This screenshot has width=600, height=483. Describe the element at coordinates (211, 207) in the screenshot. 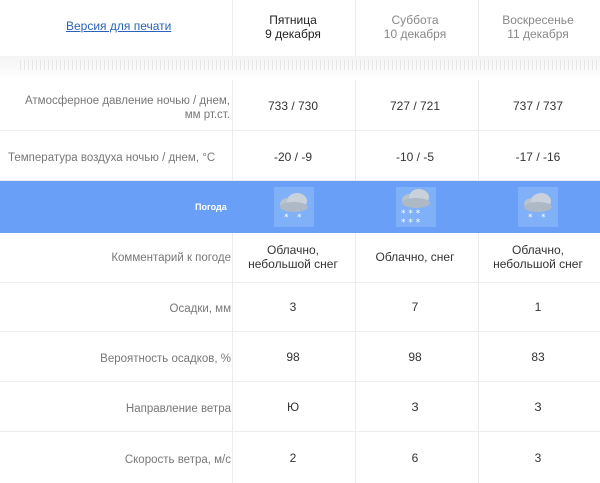

I see `weather-label: Погода` at that location.